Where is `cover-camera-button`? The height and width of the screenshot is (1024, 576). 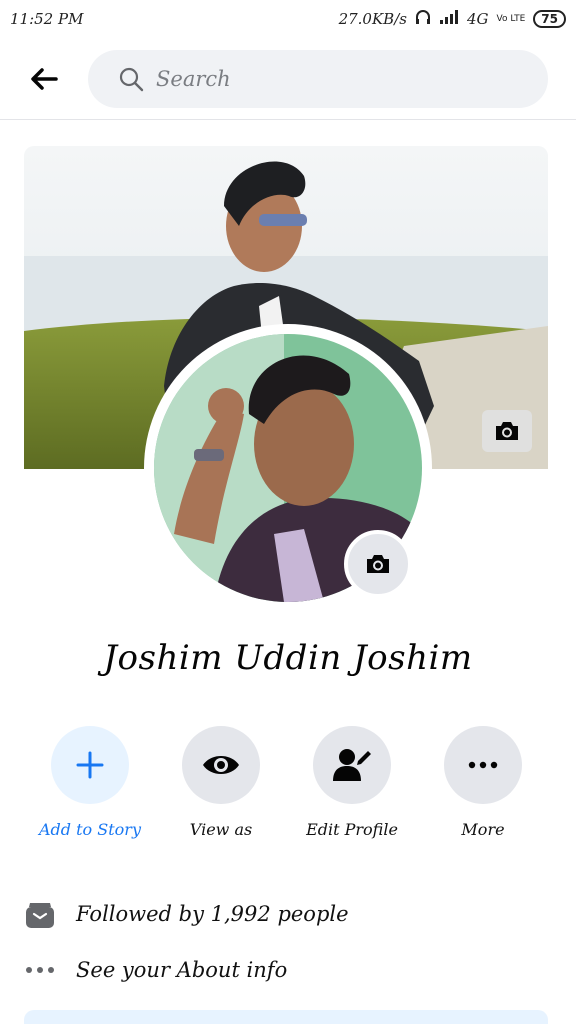
cover-camera-button is located at coordinates (507, 431).